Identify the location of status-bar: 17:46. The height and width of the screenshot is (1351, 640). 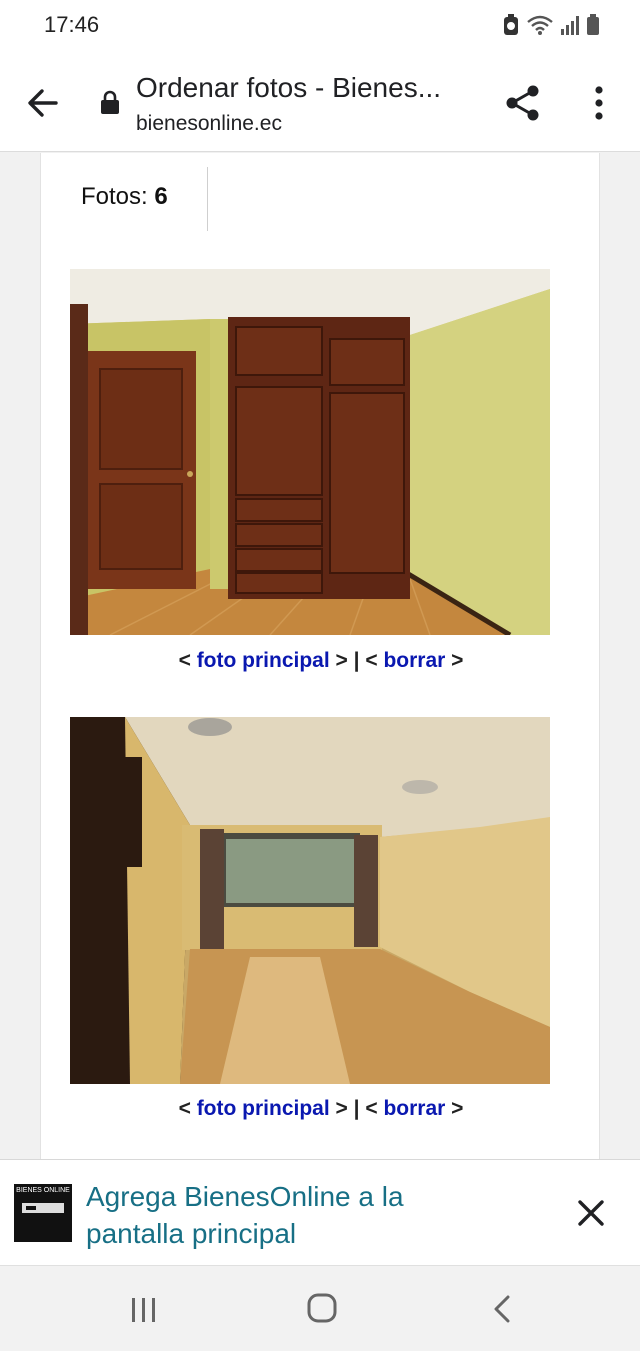
(320, 26).